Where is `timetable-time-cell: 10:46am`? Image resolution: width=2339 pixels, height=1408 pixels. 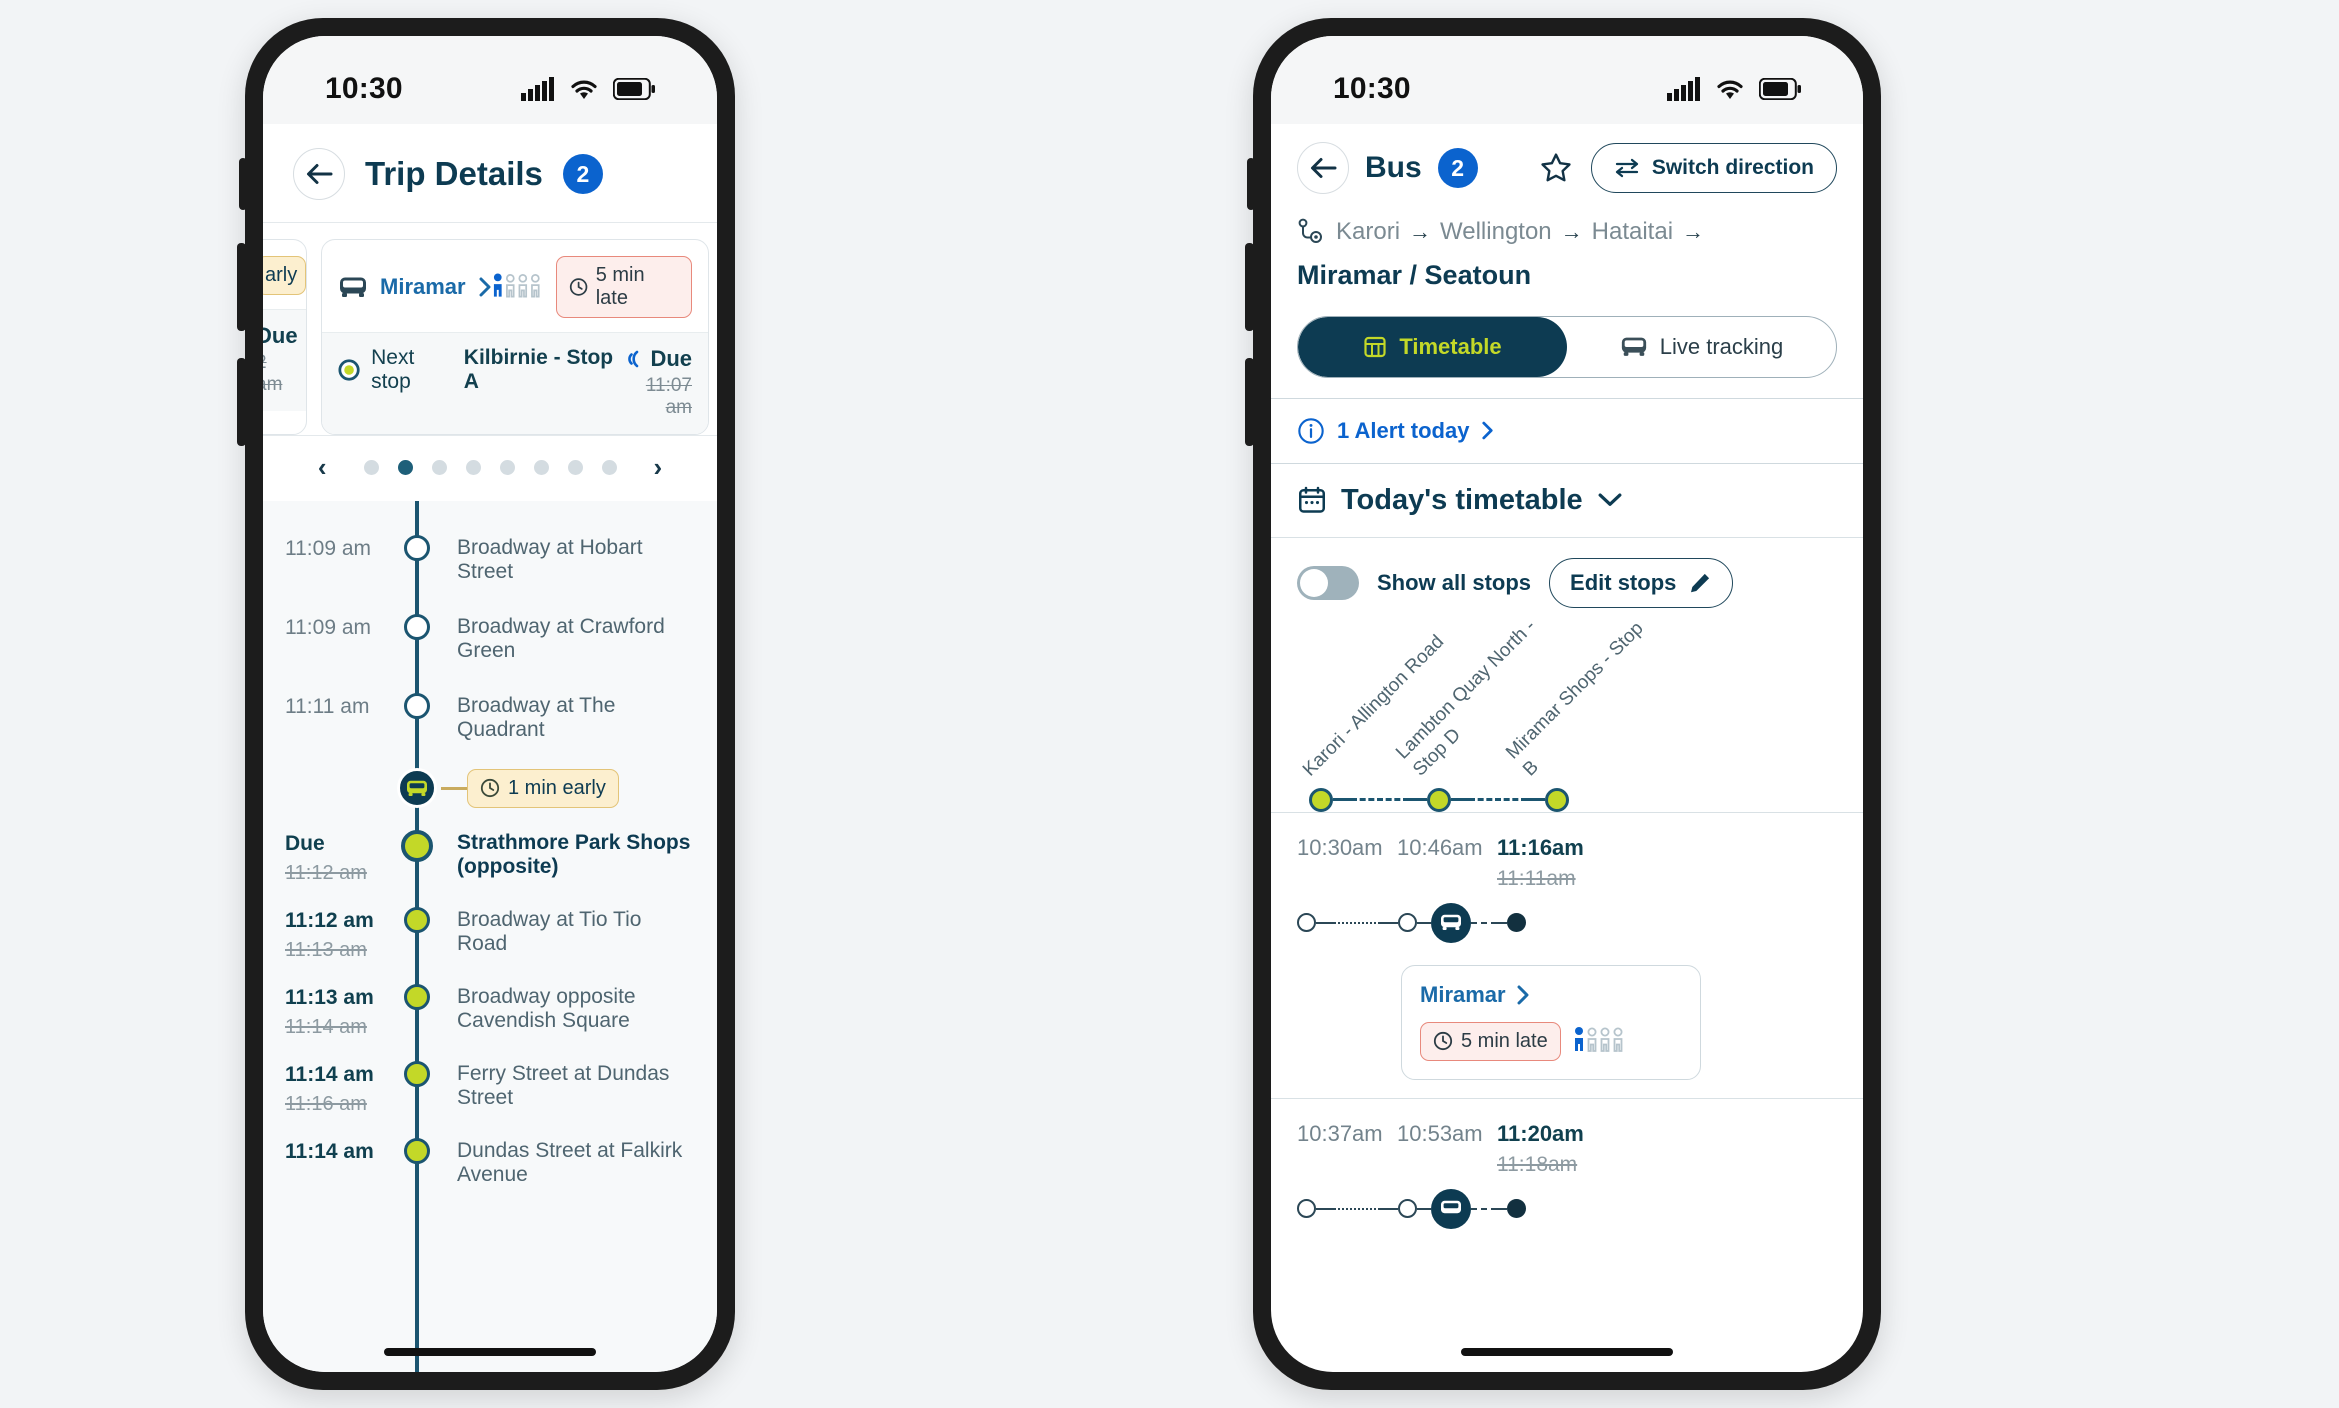
timetable-time-cell: 10:46am is located at coordinates (1447, 848).